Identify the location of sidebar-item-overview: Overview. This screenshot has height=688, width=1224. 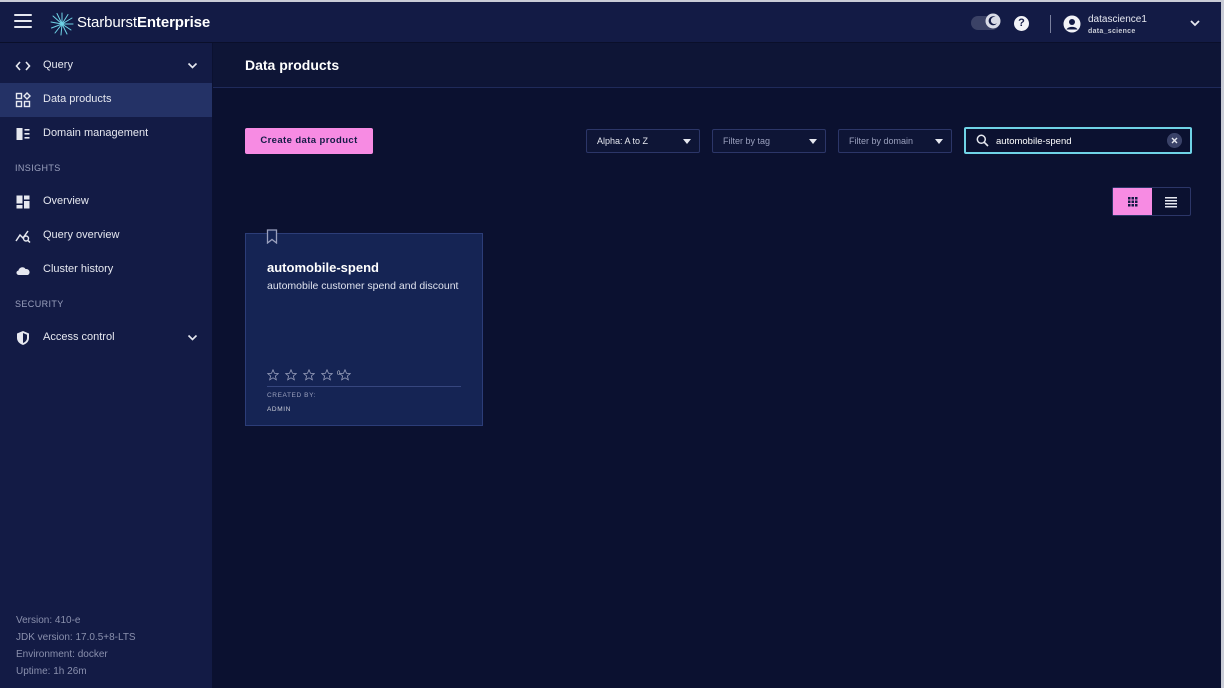
(106, 202).